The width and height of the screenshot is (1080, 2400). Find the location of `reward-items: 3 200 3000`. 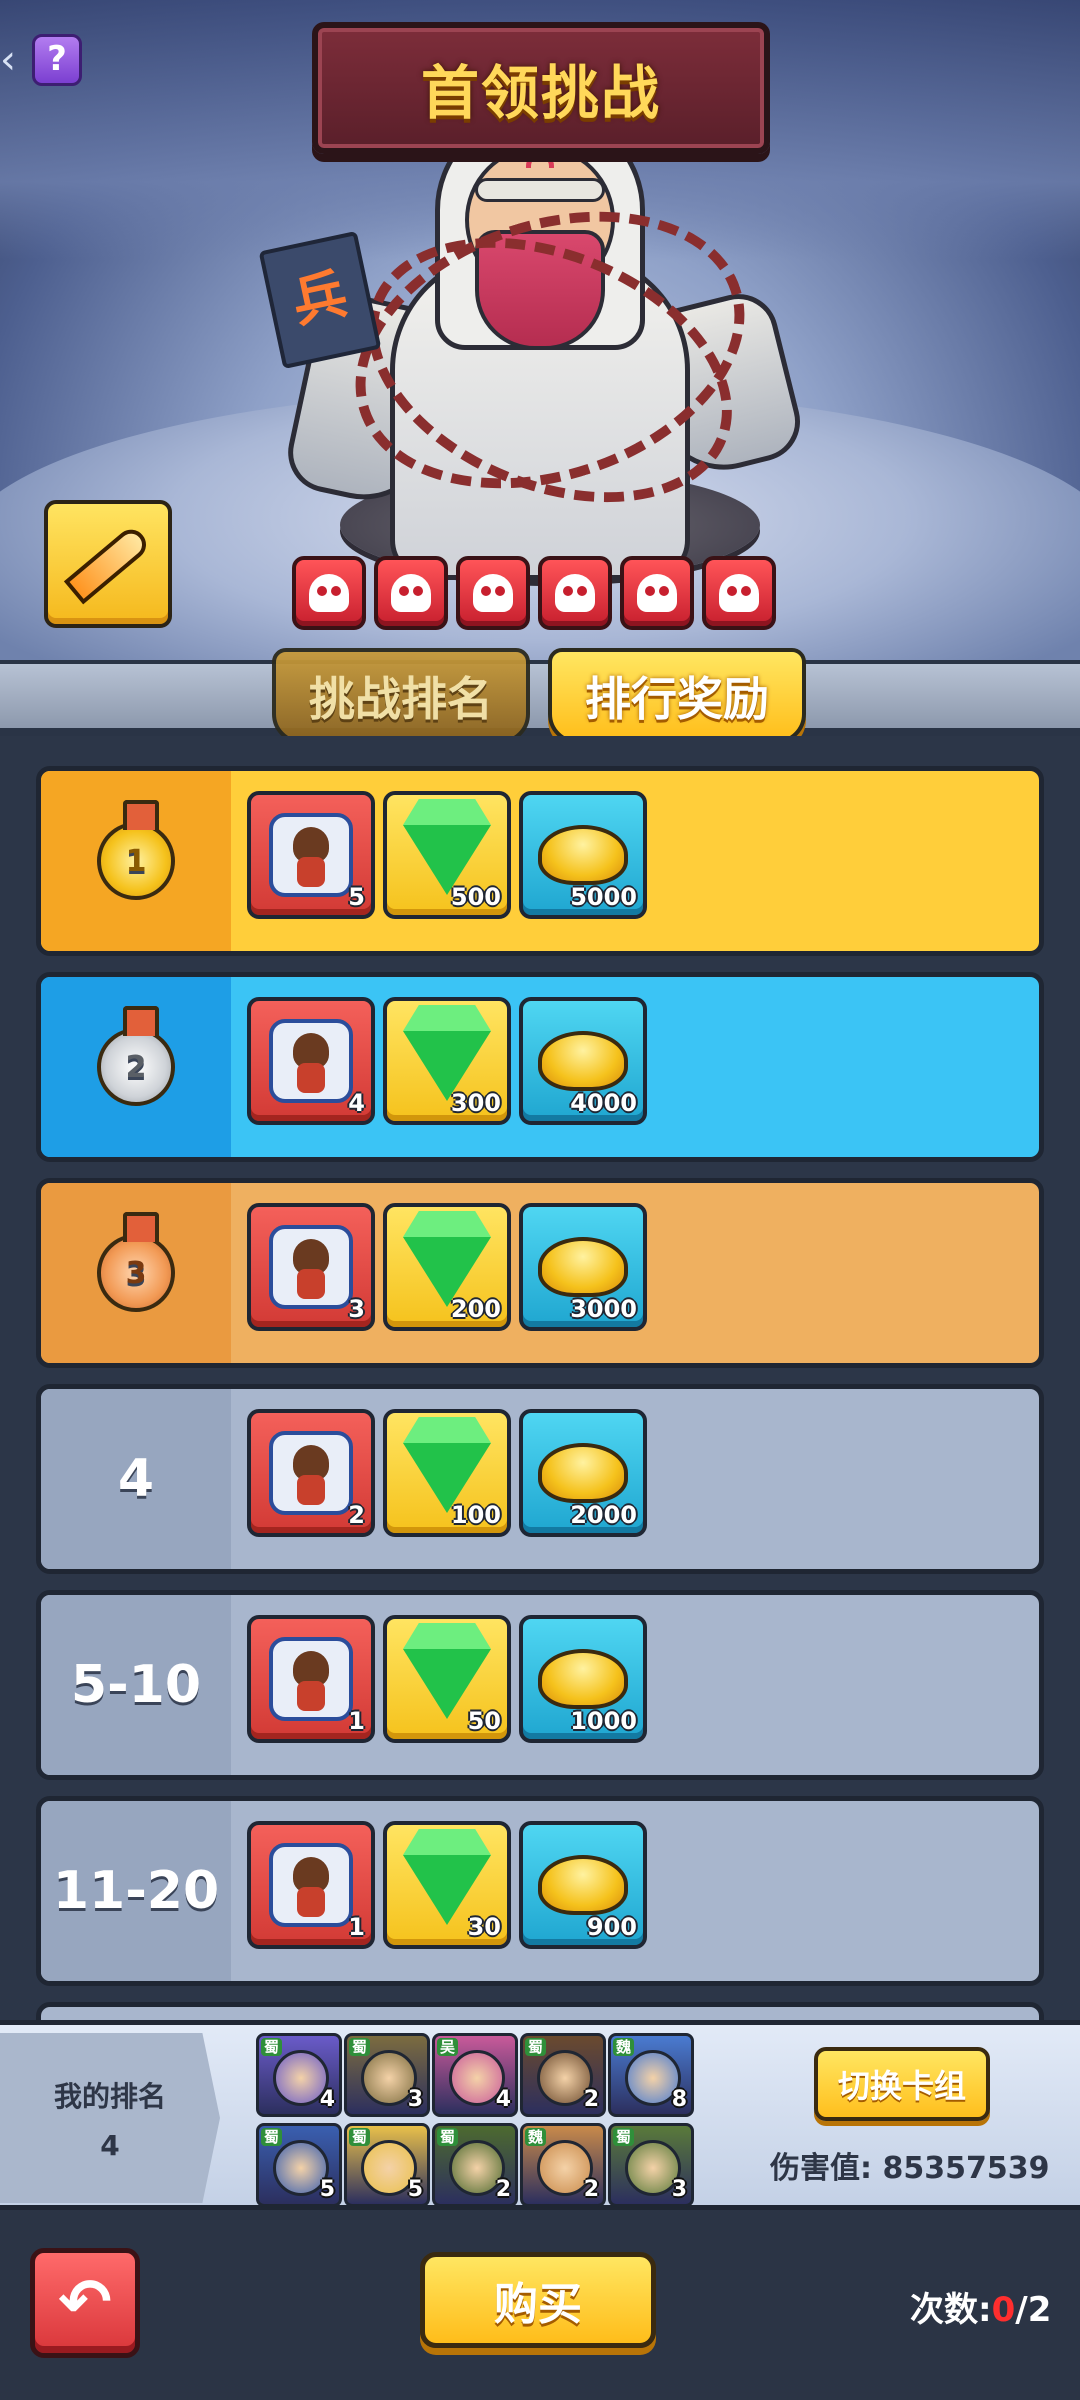

reward-items: 3 200 3000 is located at coordinates (447, 1267).